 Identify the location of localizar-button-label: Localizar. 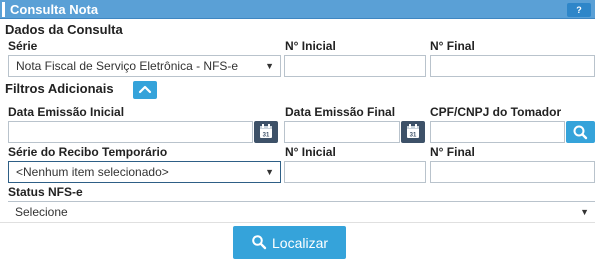
(300, 243).